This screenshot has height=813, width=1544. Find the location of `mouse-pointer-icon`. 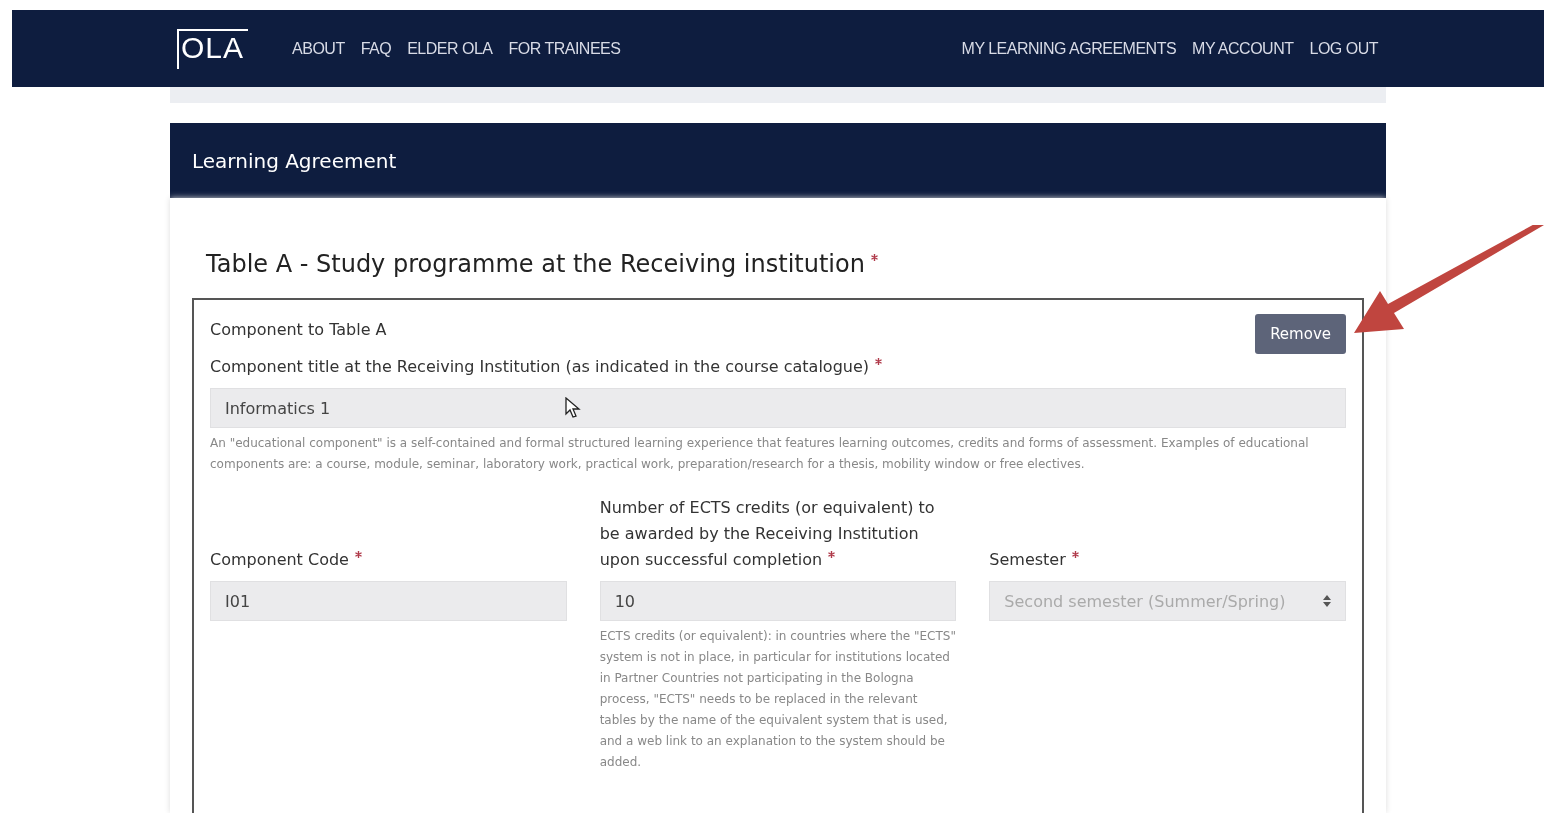

mouse-pointer-icon is located at coordinates (573, 408).